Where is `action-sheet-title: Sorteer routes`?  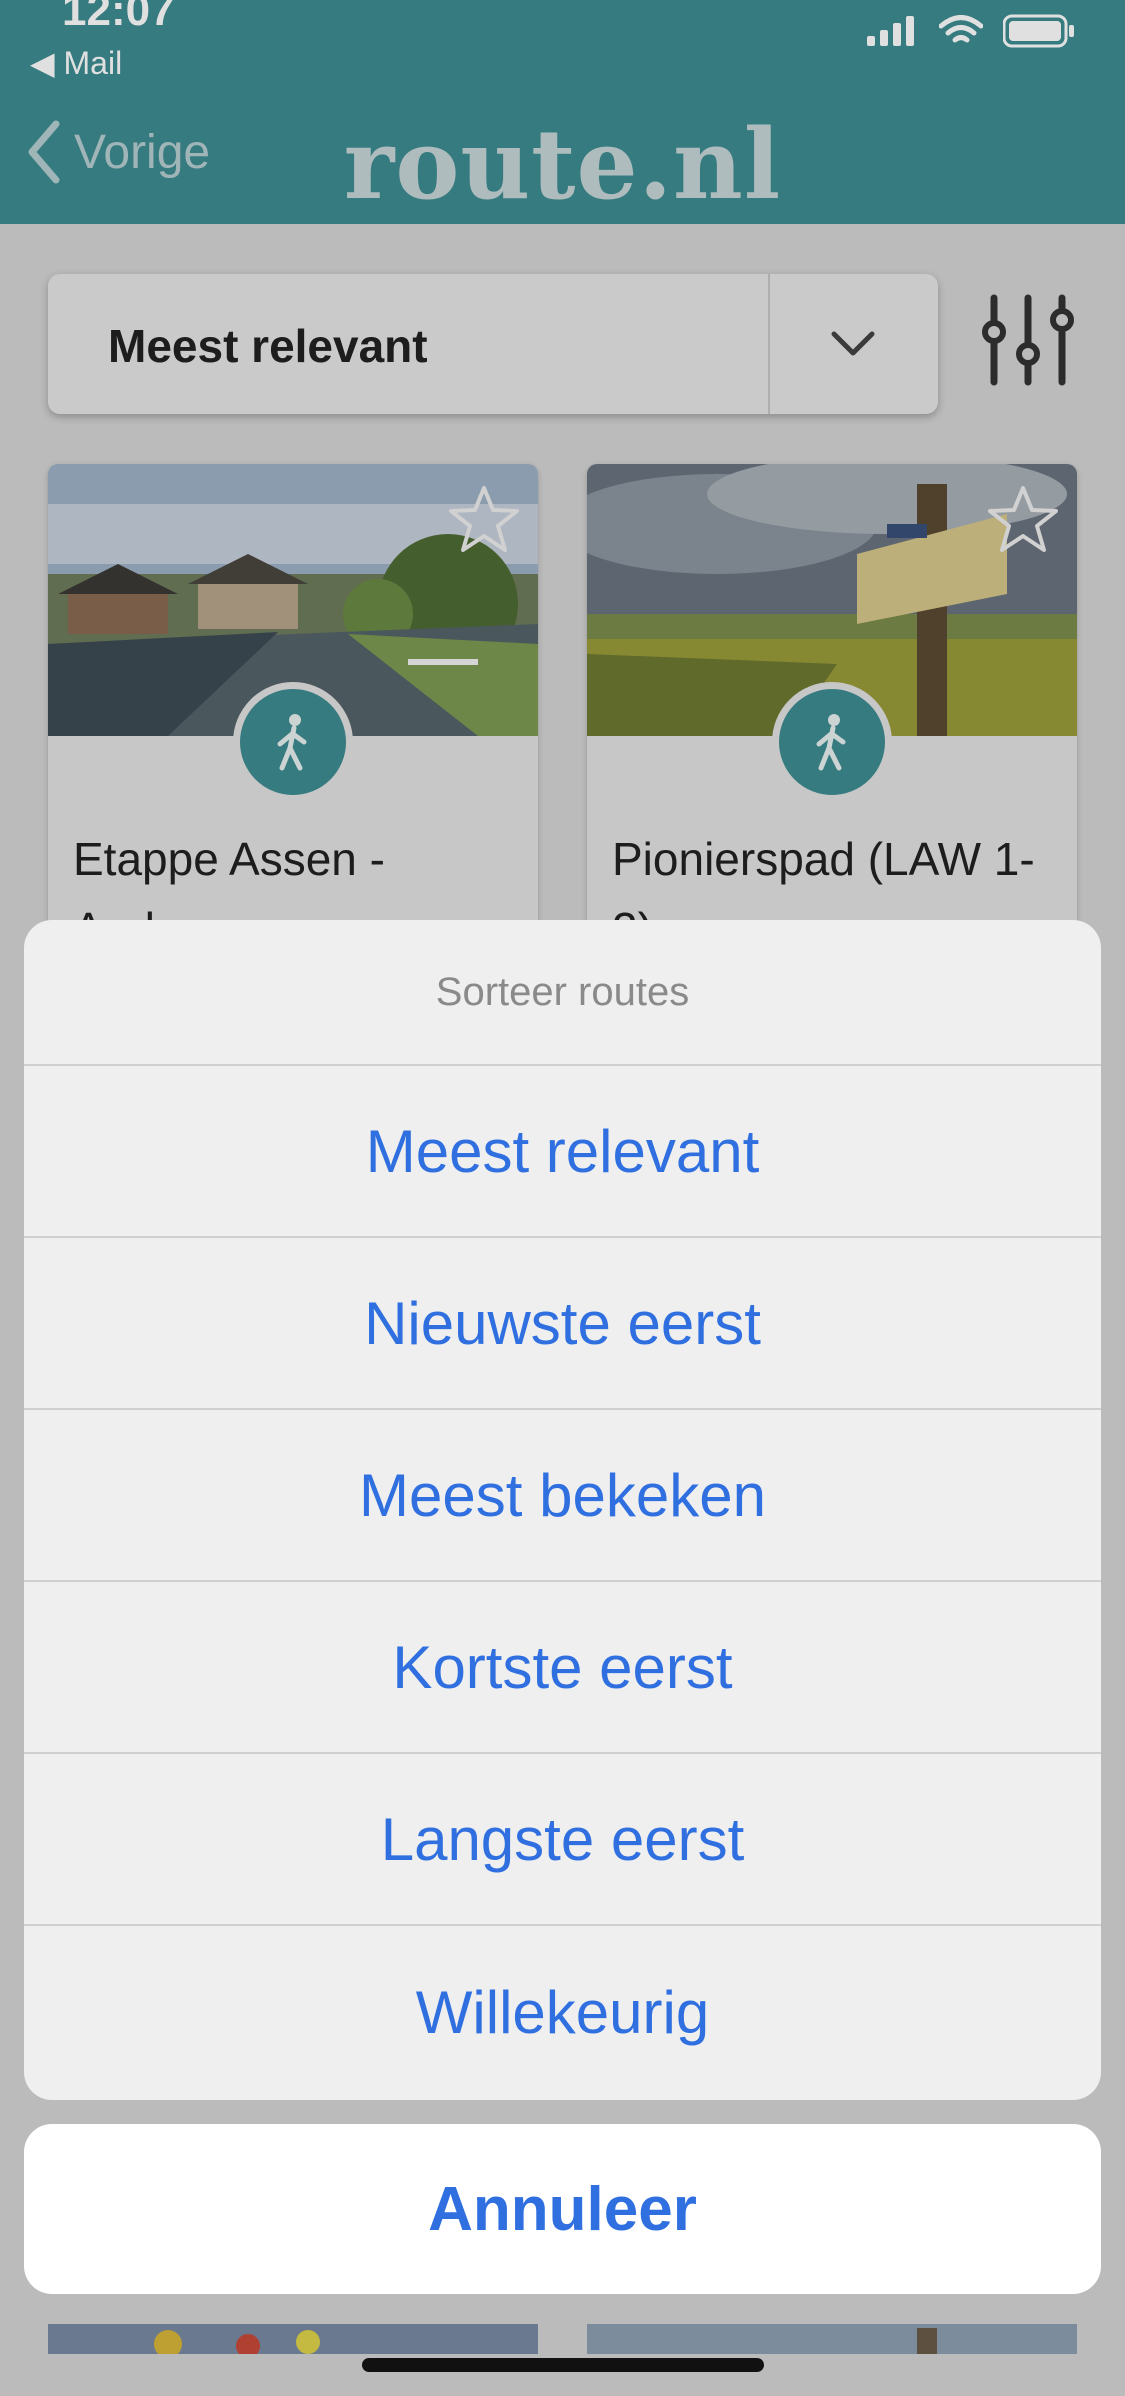
action-sheet-title: Sorteer routes is located at coordinates (562, 993).